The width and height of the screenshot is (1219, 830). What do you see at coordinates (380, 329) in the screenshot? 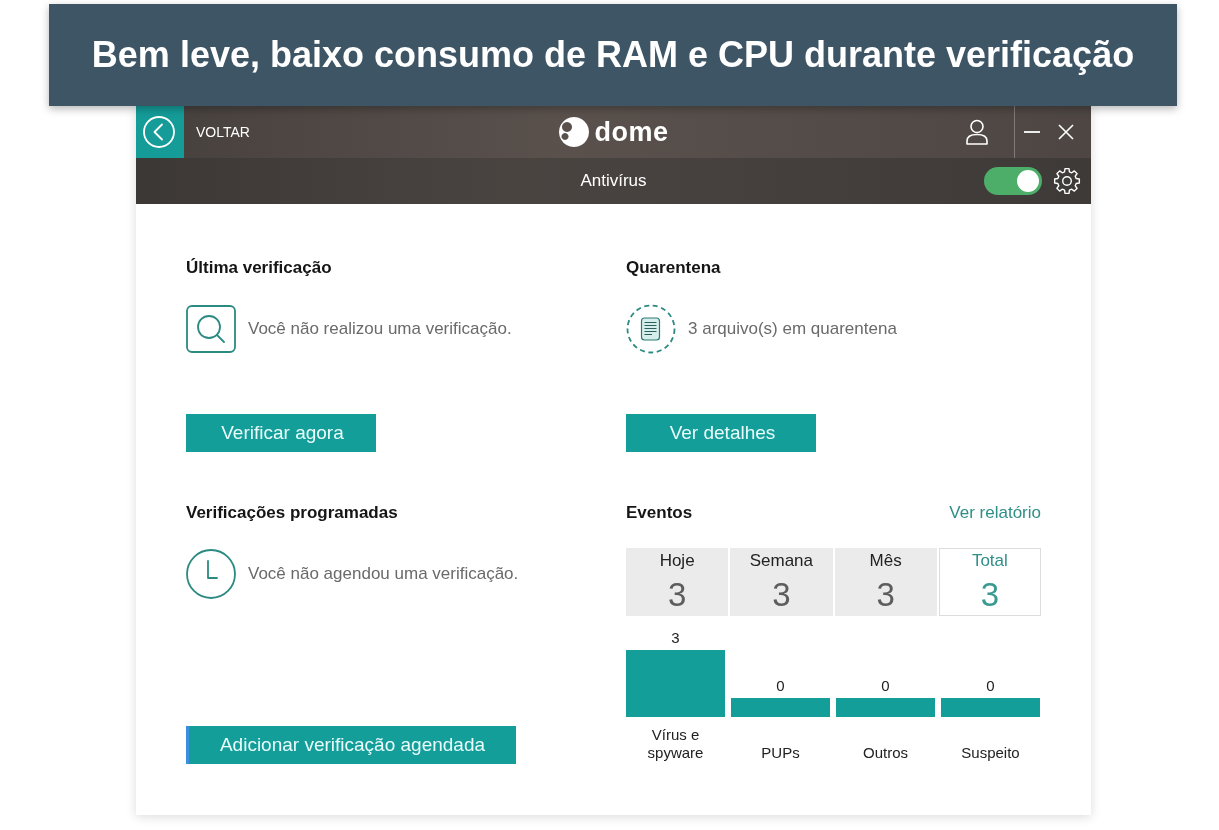
I see `status-message: Você não realizou uma verificação.` at bounding box center [380, 329].